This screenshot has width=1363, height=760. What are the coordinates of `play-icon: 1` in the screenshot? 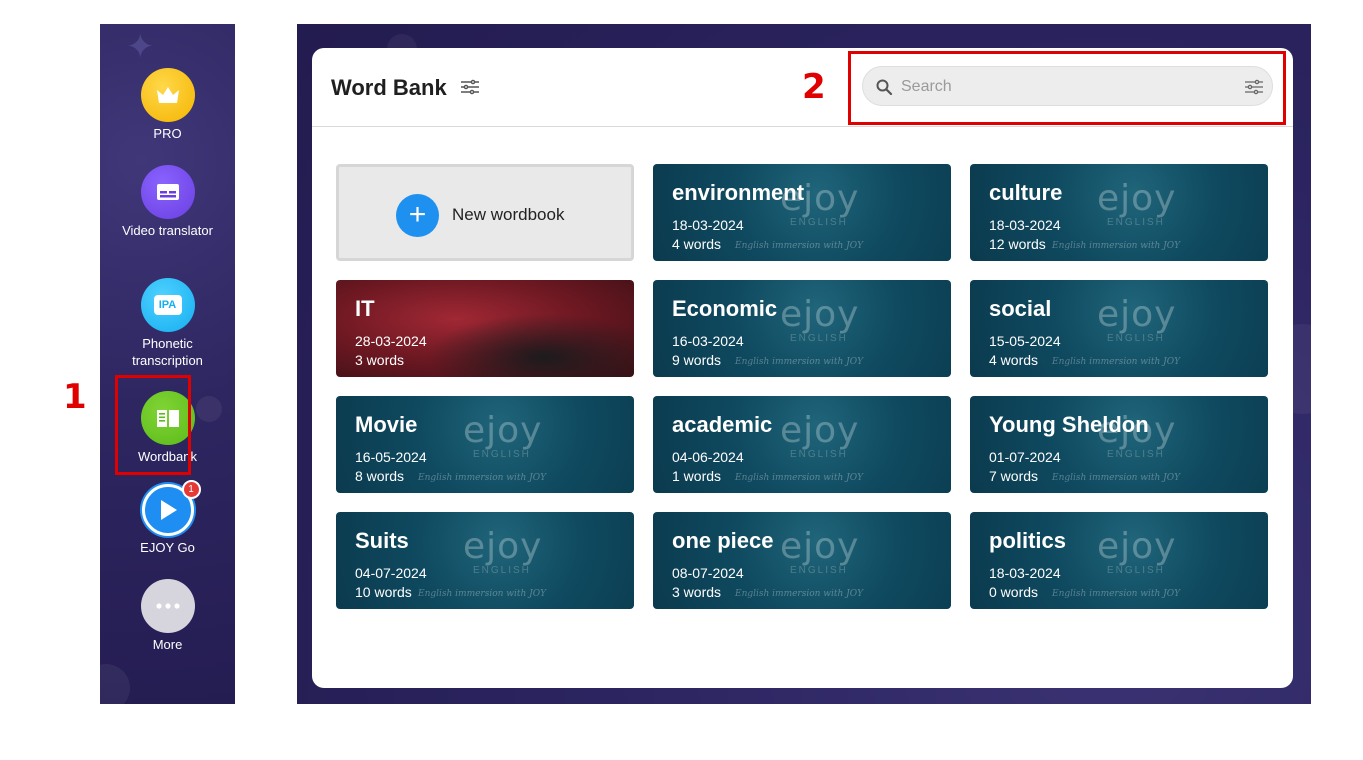 It's located at (171, 508).